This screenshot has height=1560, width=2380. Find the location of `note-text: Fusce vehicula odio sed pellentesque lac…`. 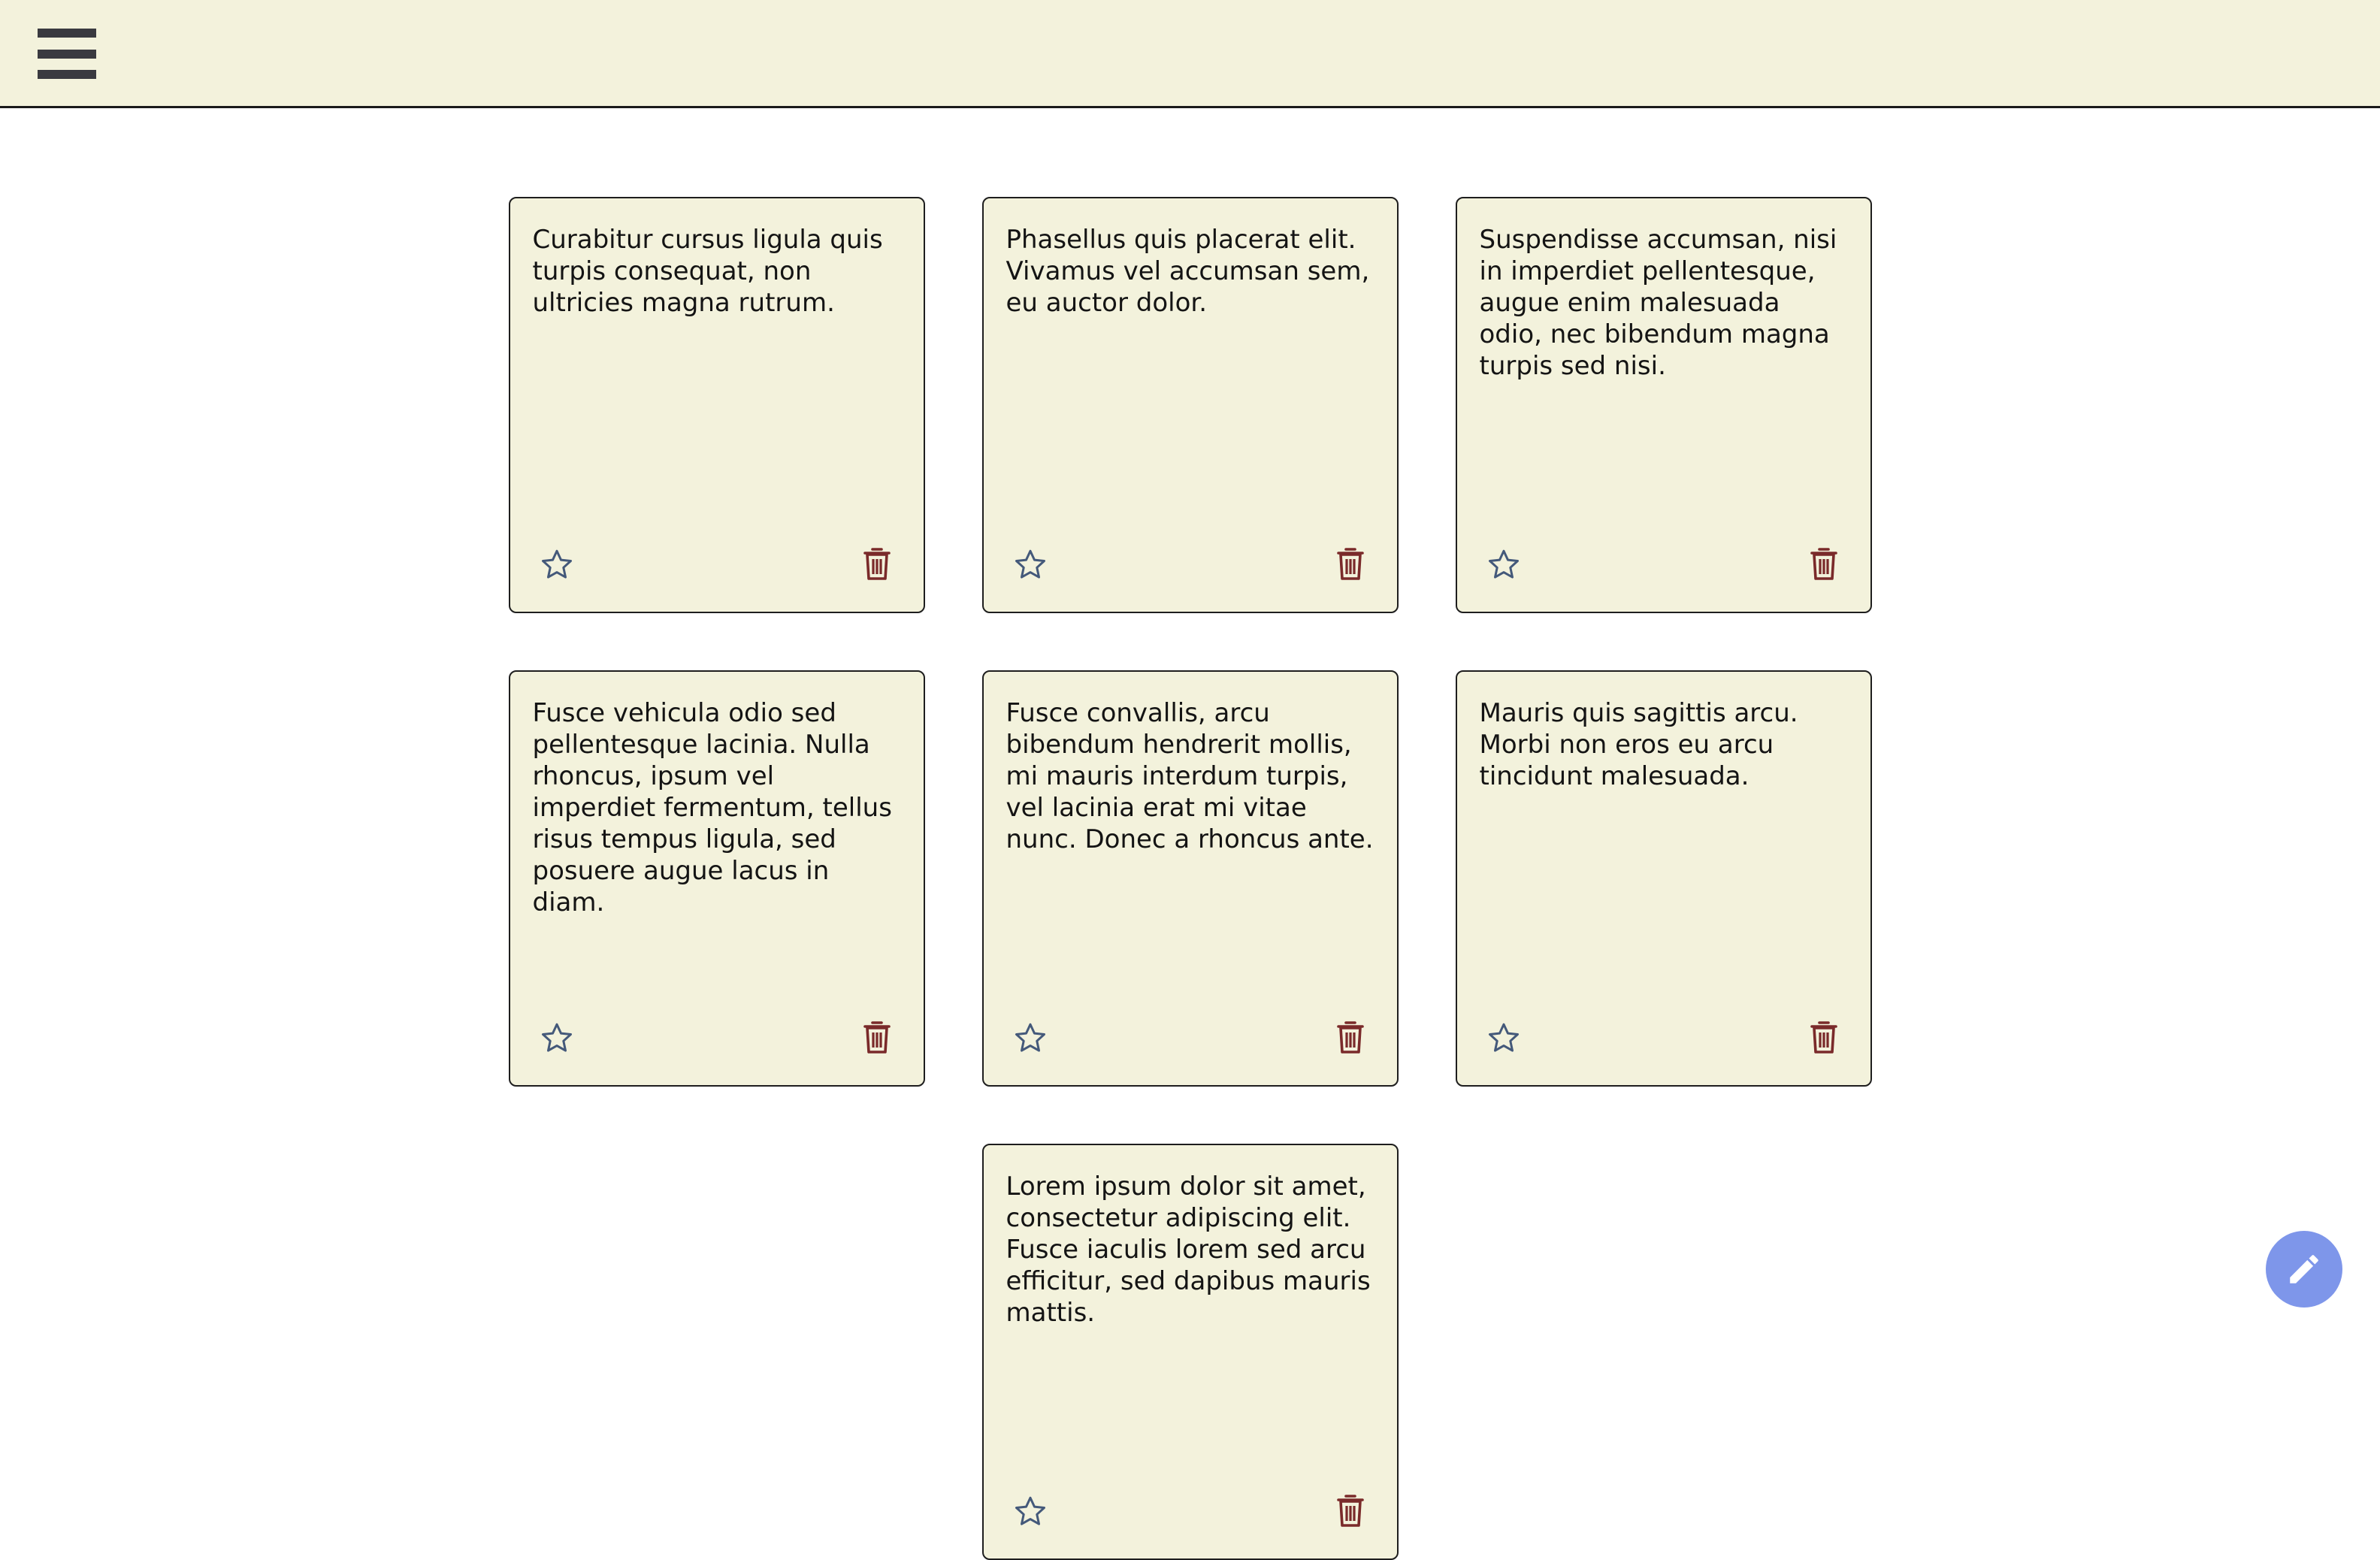

note-text: Fusce vehicula odio sed pellentesque lac… is located at coordinates (712, 808).